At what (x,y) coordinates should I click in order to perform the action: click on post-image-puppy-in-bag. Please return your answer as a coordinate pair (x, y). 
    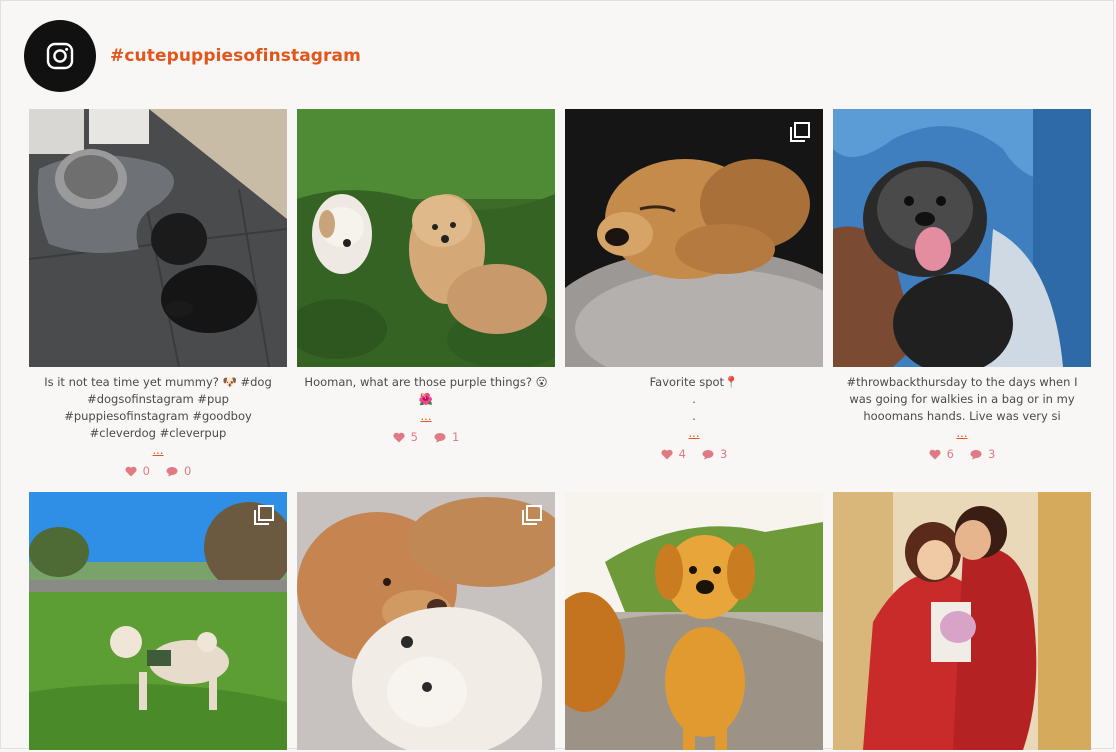
    Looking at the image, I should click on (962, 238).